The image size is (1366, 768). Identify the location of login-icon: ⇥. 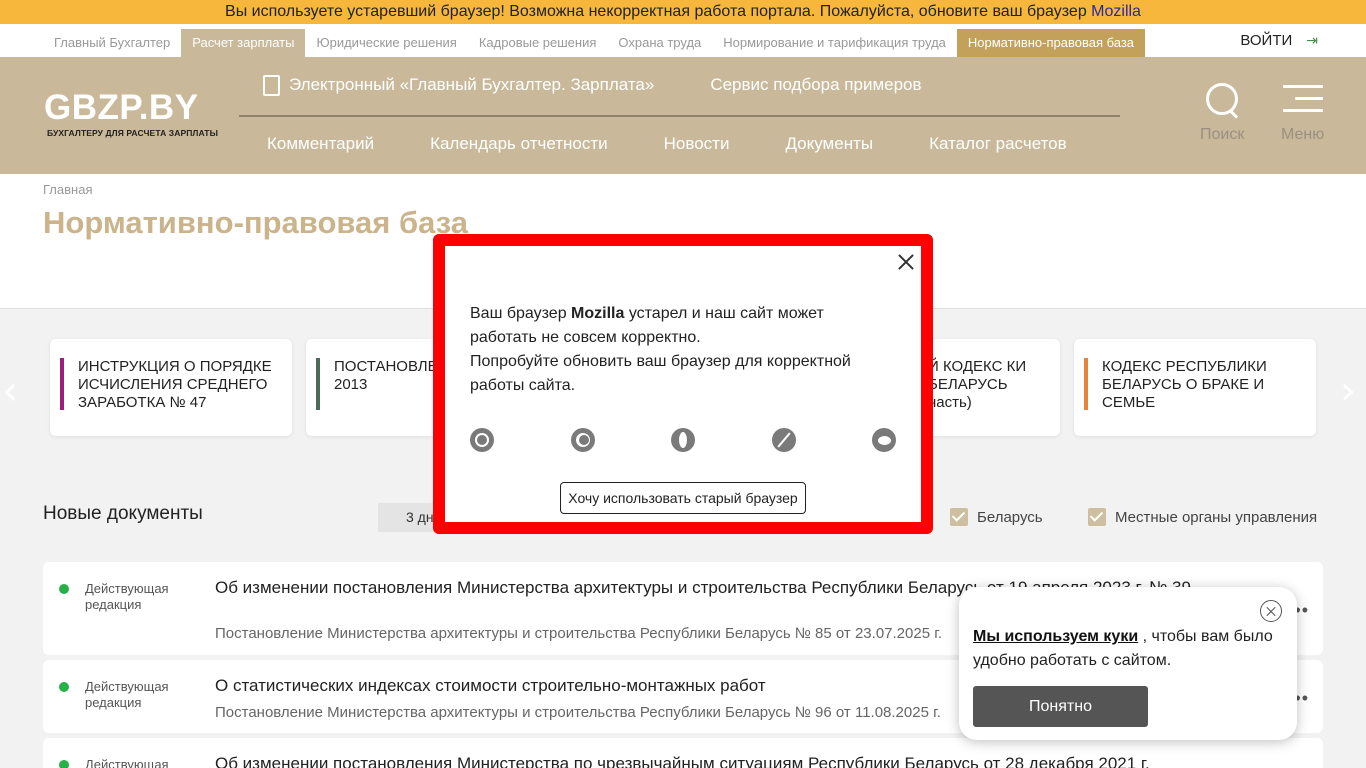
(1312, 40).